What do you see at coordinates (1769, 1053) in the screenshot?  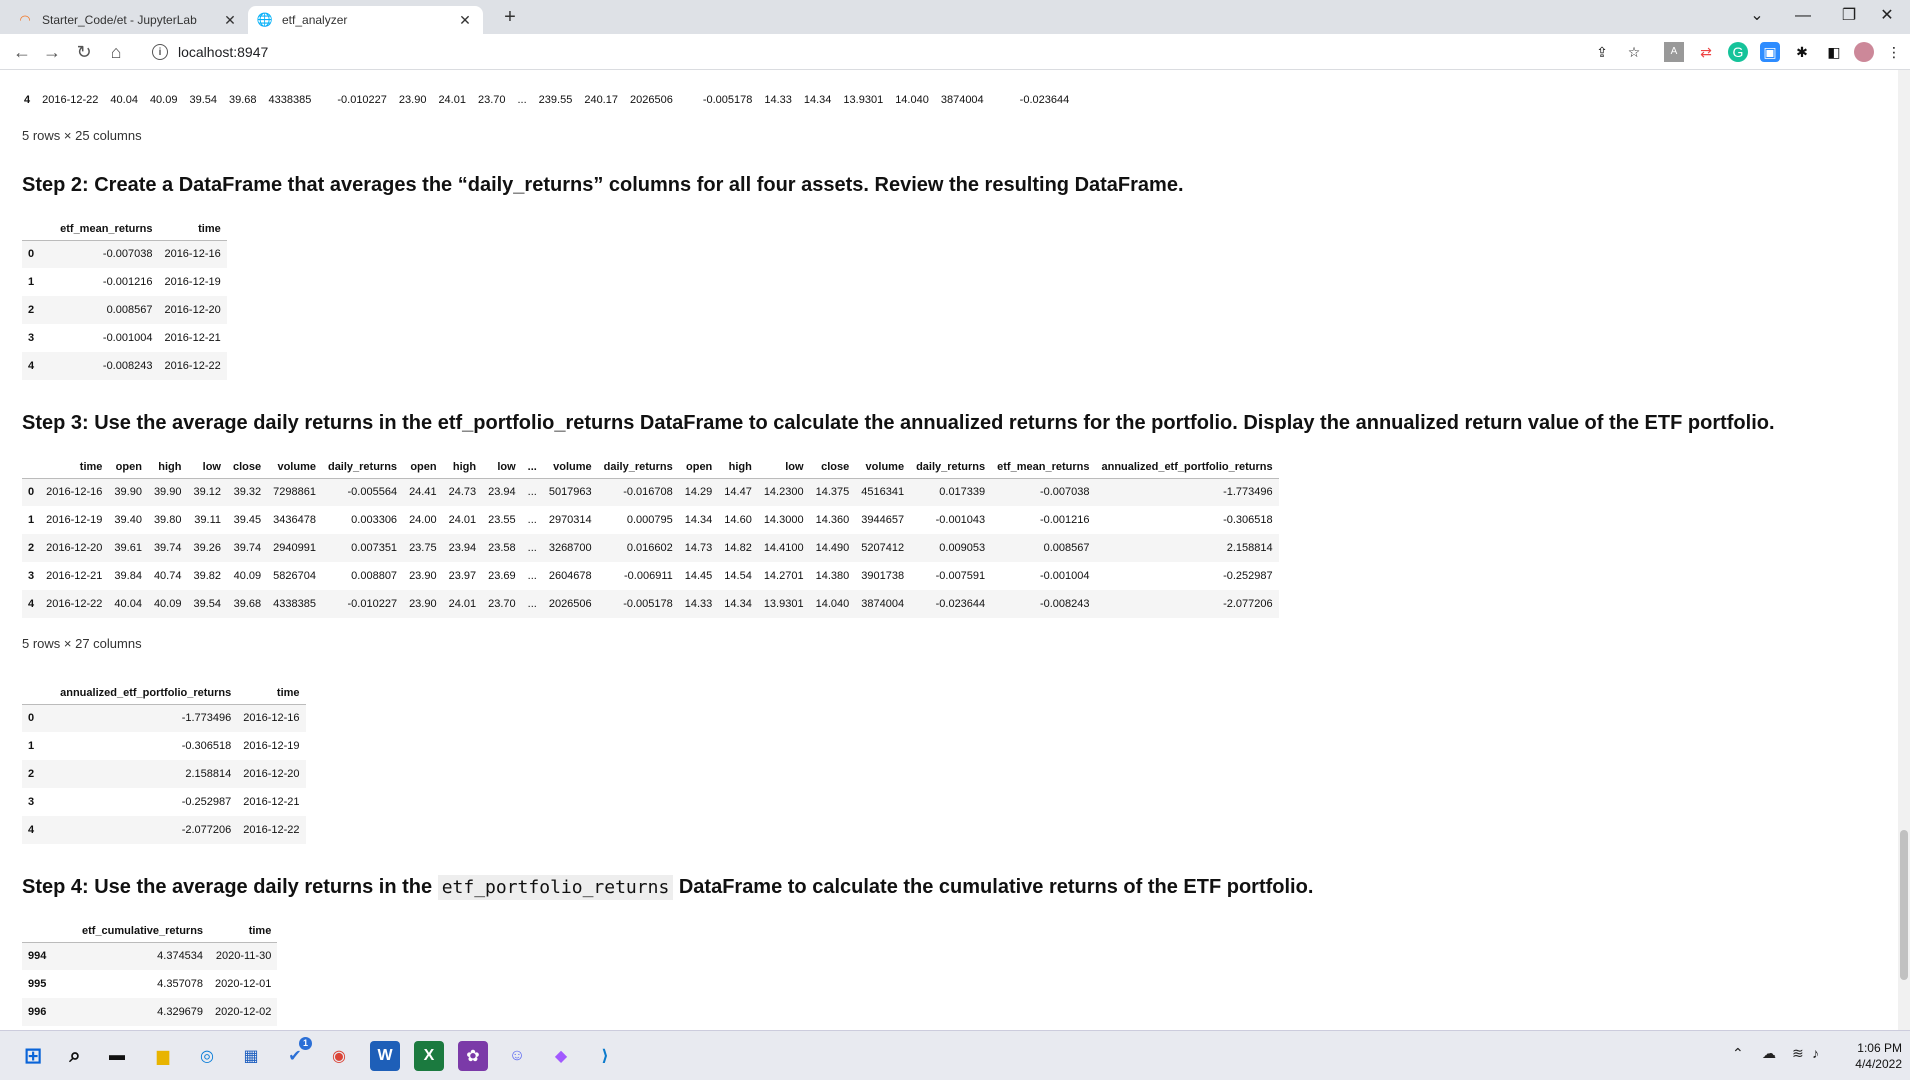 I see `cloud-icon: ☁` at bounding box center [1769, 1053].